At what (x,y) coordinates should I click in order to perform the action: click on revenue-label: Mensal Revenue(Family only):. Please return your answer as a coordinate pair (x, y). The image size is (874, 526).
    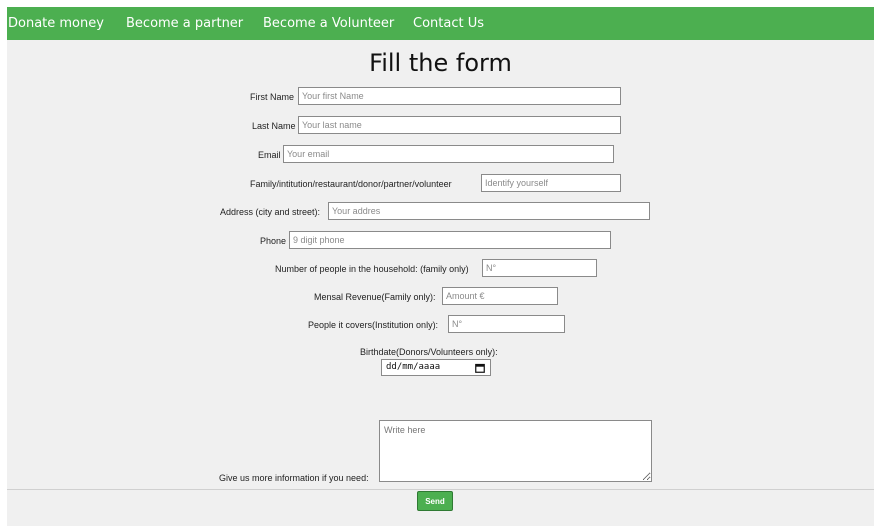
    Looking at the image, I should click on (375, 297).